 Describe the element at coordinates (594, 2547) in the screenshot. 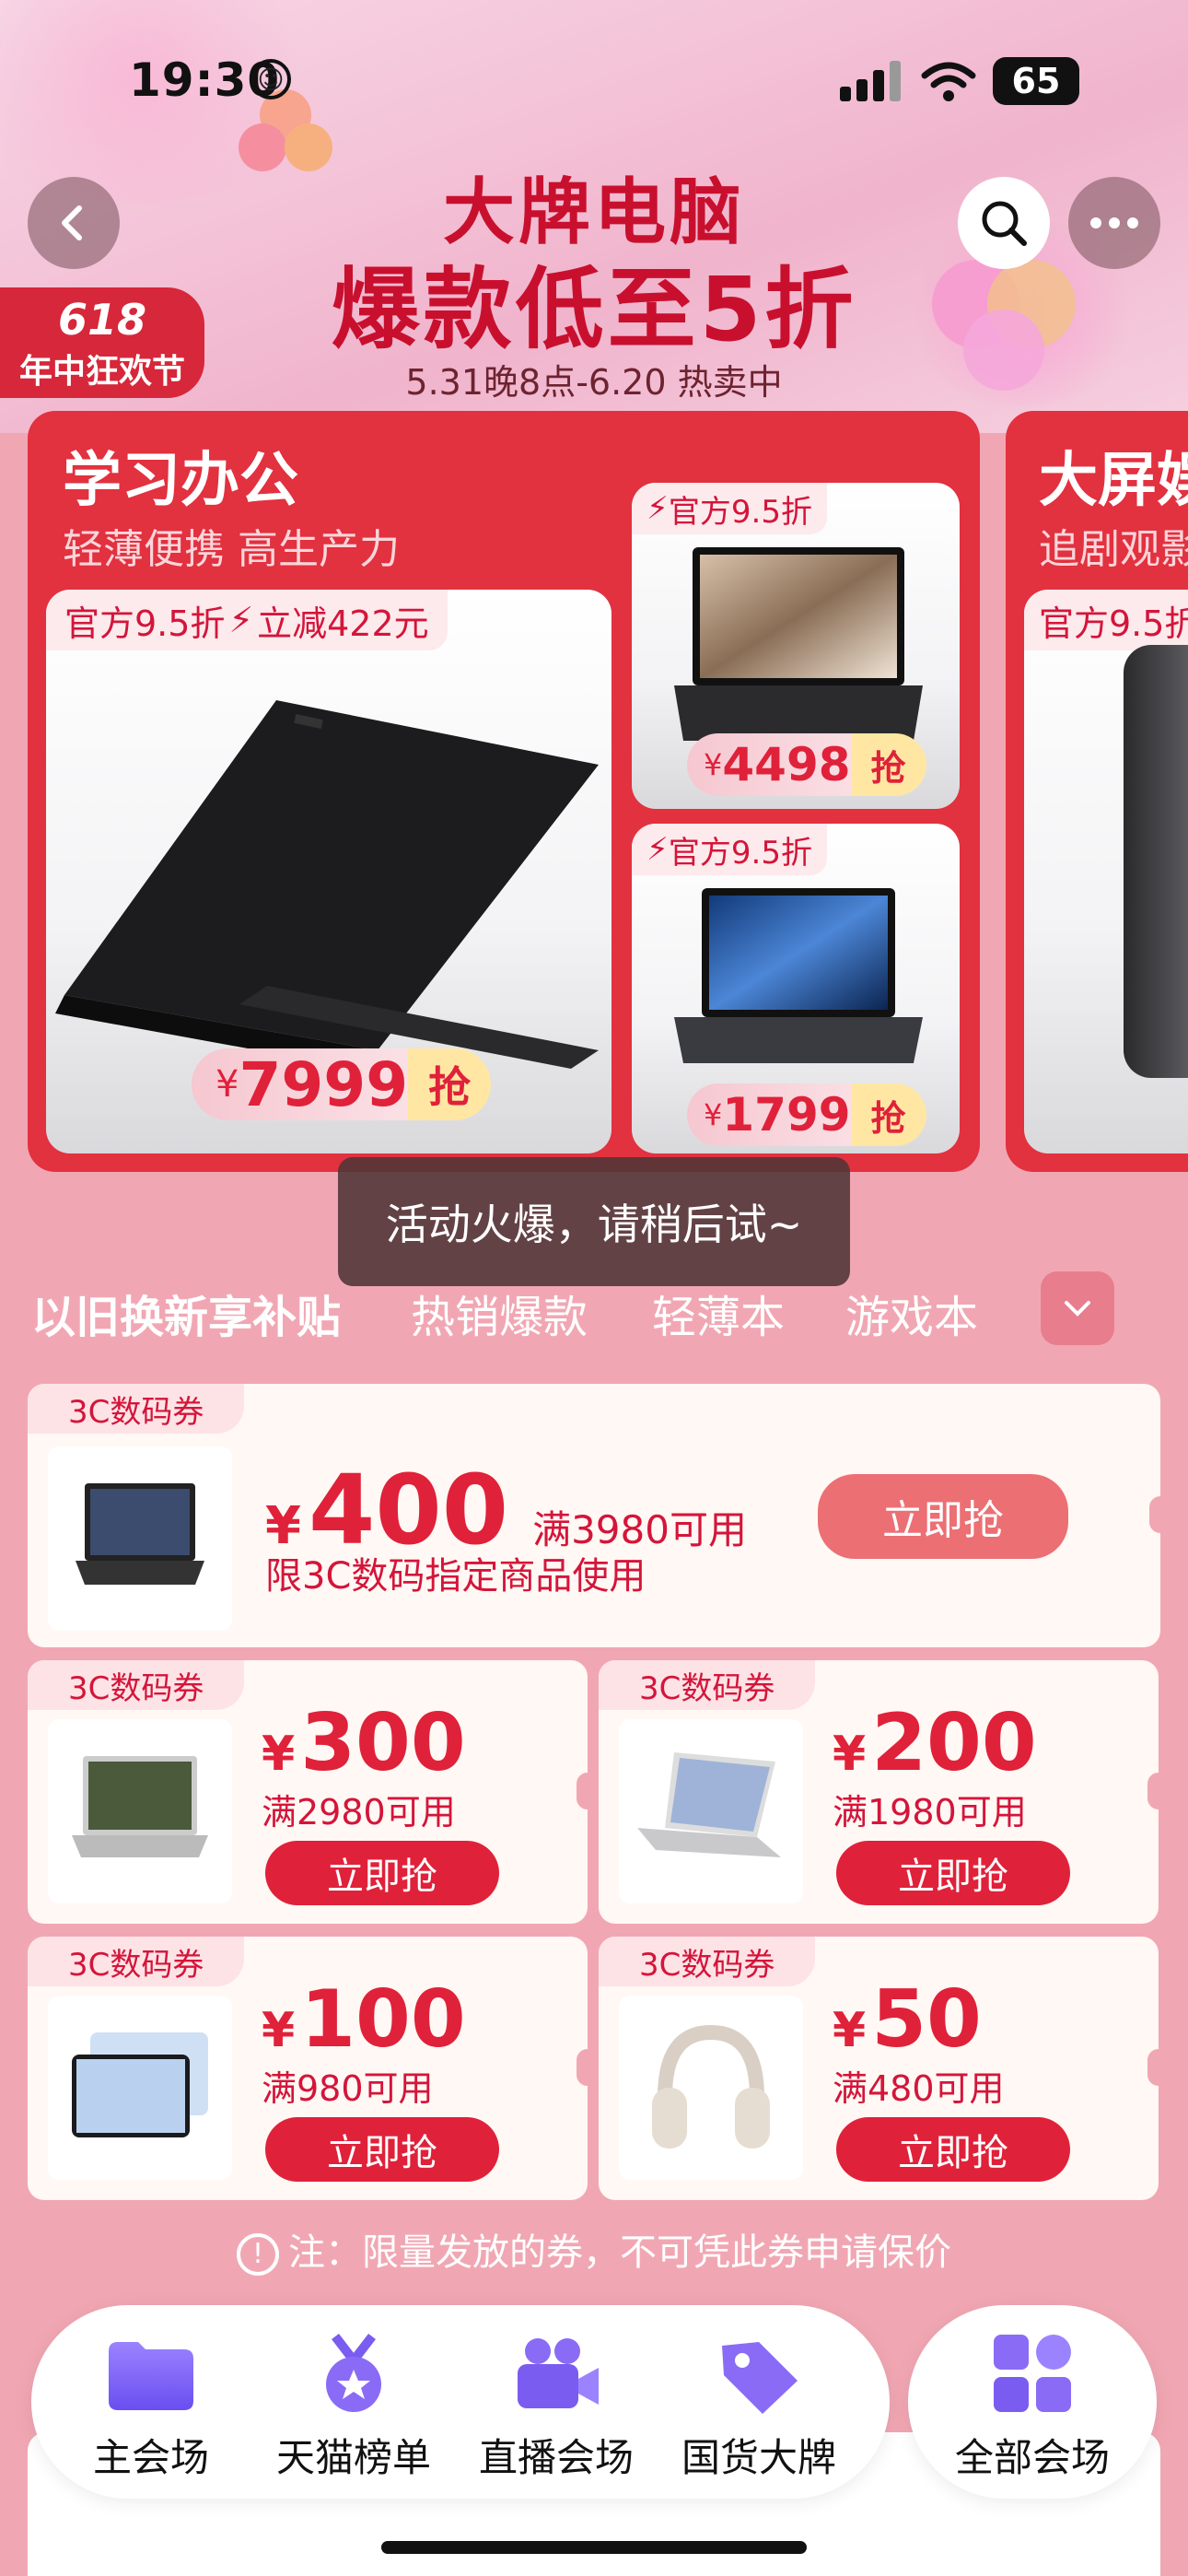

I see `home-indicator` at that location.